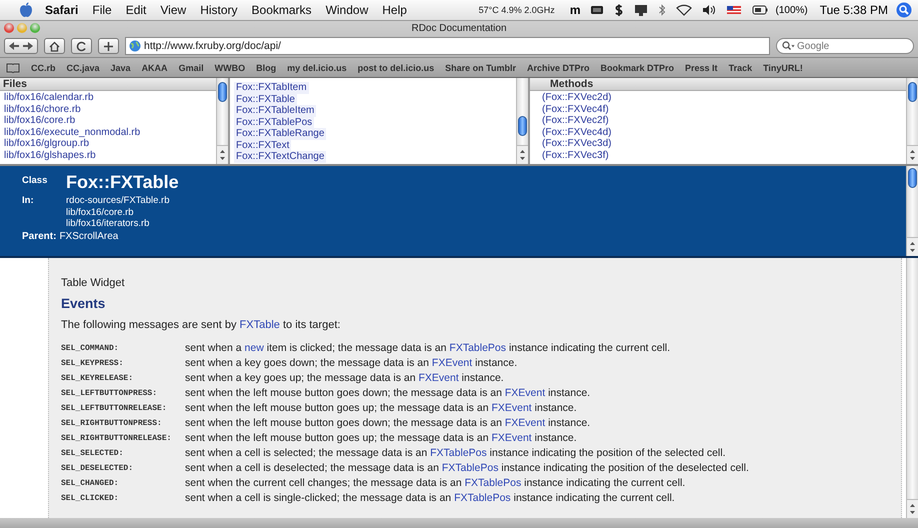  Describe the element at coordinates (108, 132) in the screenshot. I see `file-link: lib/fox16/execute_nonmodal.rb` at that location.